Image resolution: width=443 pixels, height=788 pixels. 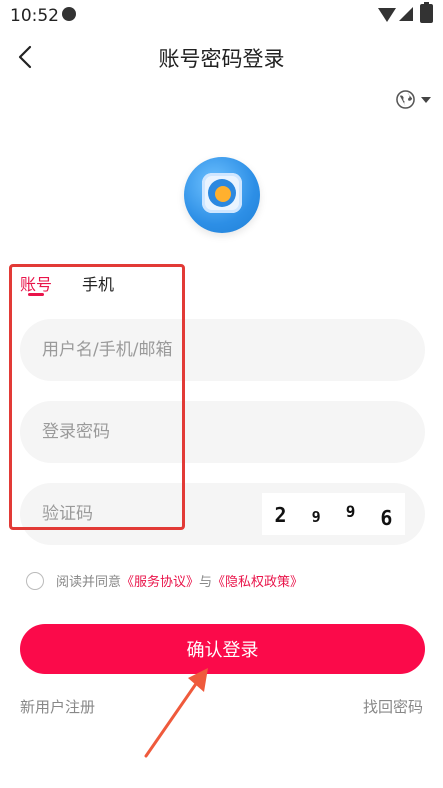 I want to click on language-selector, so click(x=413, y=99).